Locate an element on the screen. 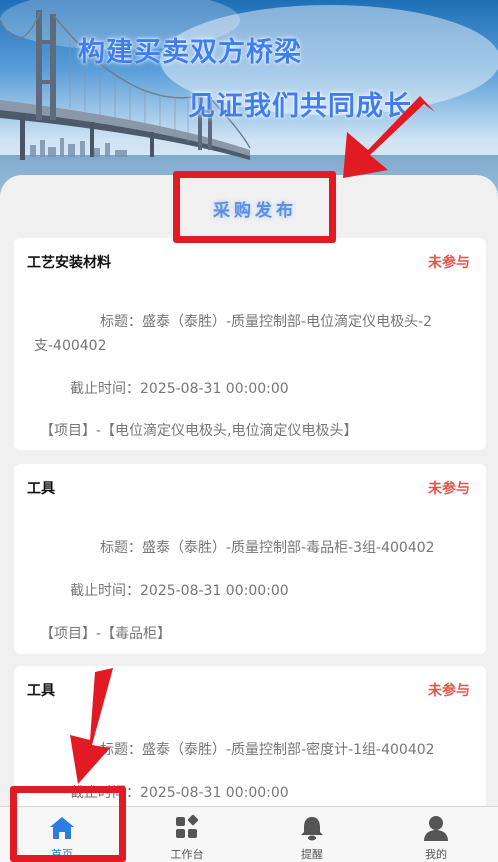 The width and height of the screenshot is (498, 862). tab-label: 我的 is located at coordinates (436, 854).